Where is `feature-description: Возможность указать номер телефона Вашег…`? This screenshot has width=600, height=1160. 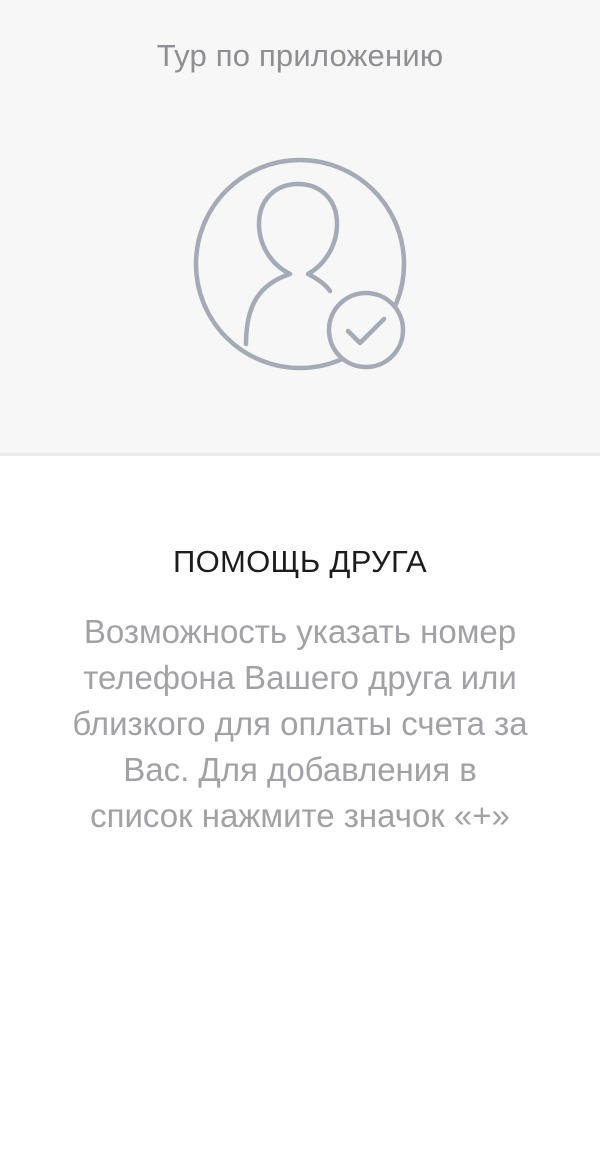
feature-description: Возможность указать номер телефона Вашег… is located at coordinates (300, 723).